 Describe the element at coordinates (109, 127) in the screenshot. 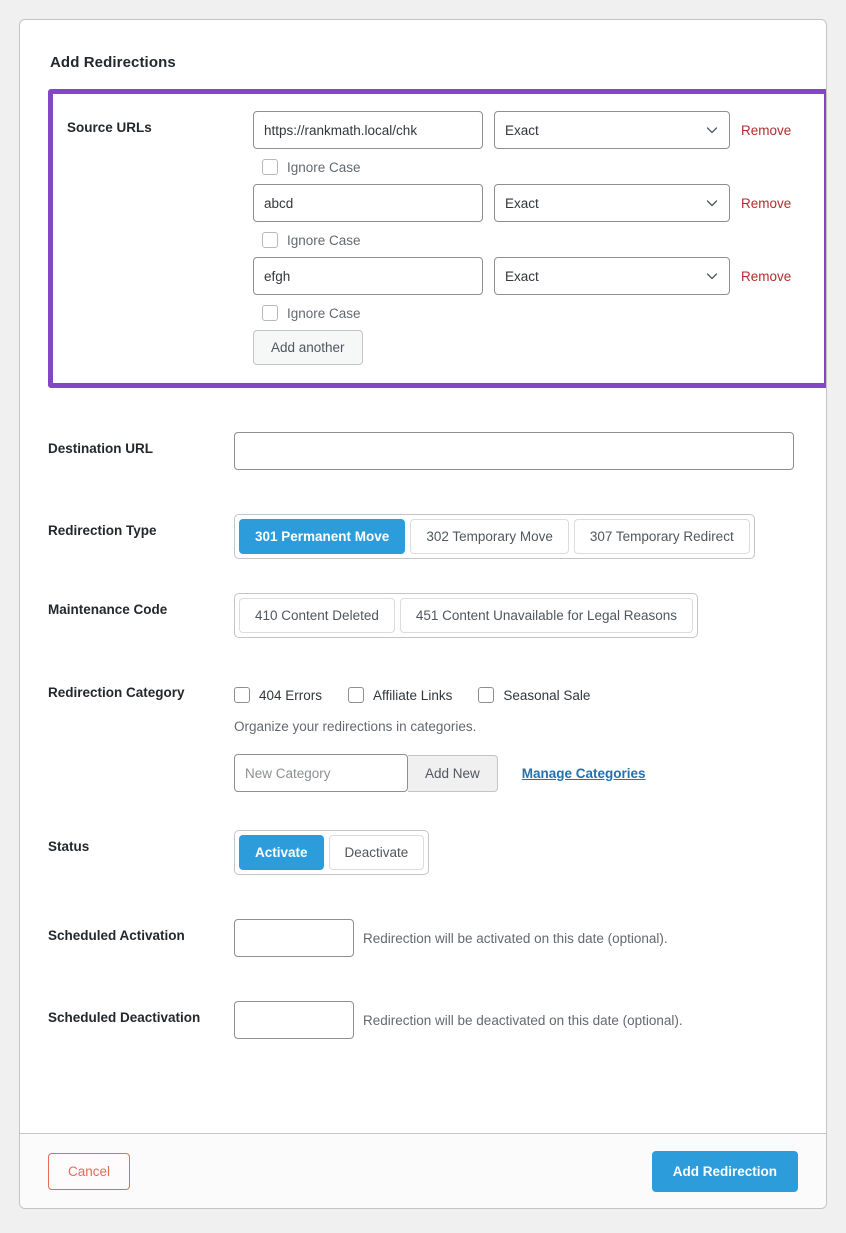

I see `source-urls-label: Source URLs` at that location.